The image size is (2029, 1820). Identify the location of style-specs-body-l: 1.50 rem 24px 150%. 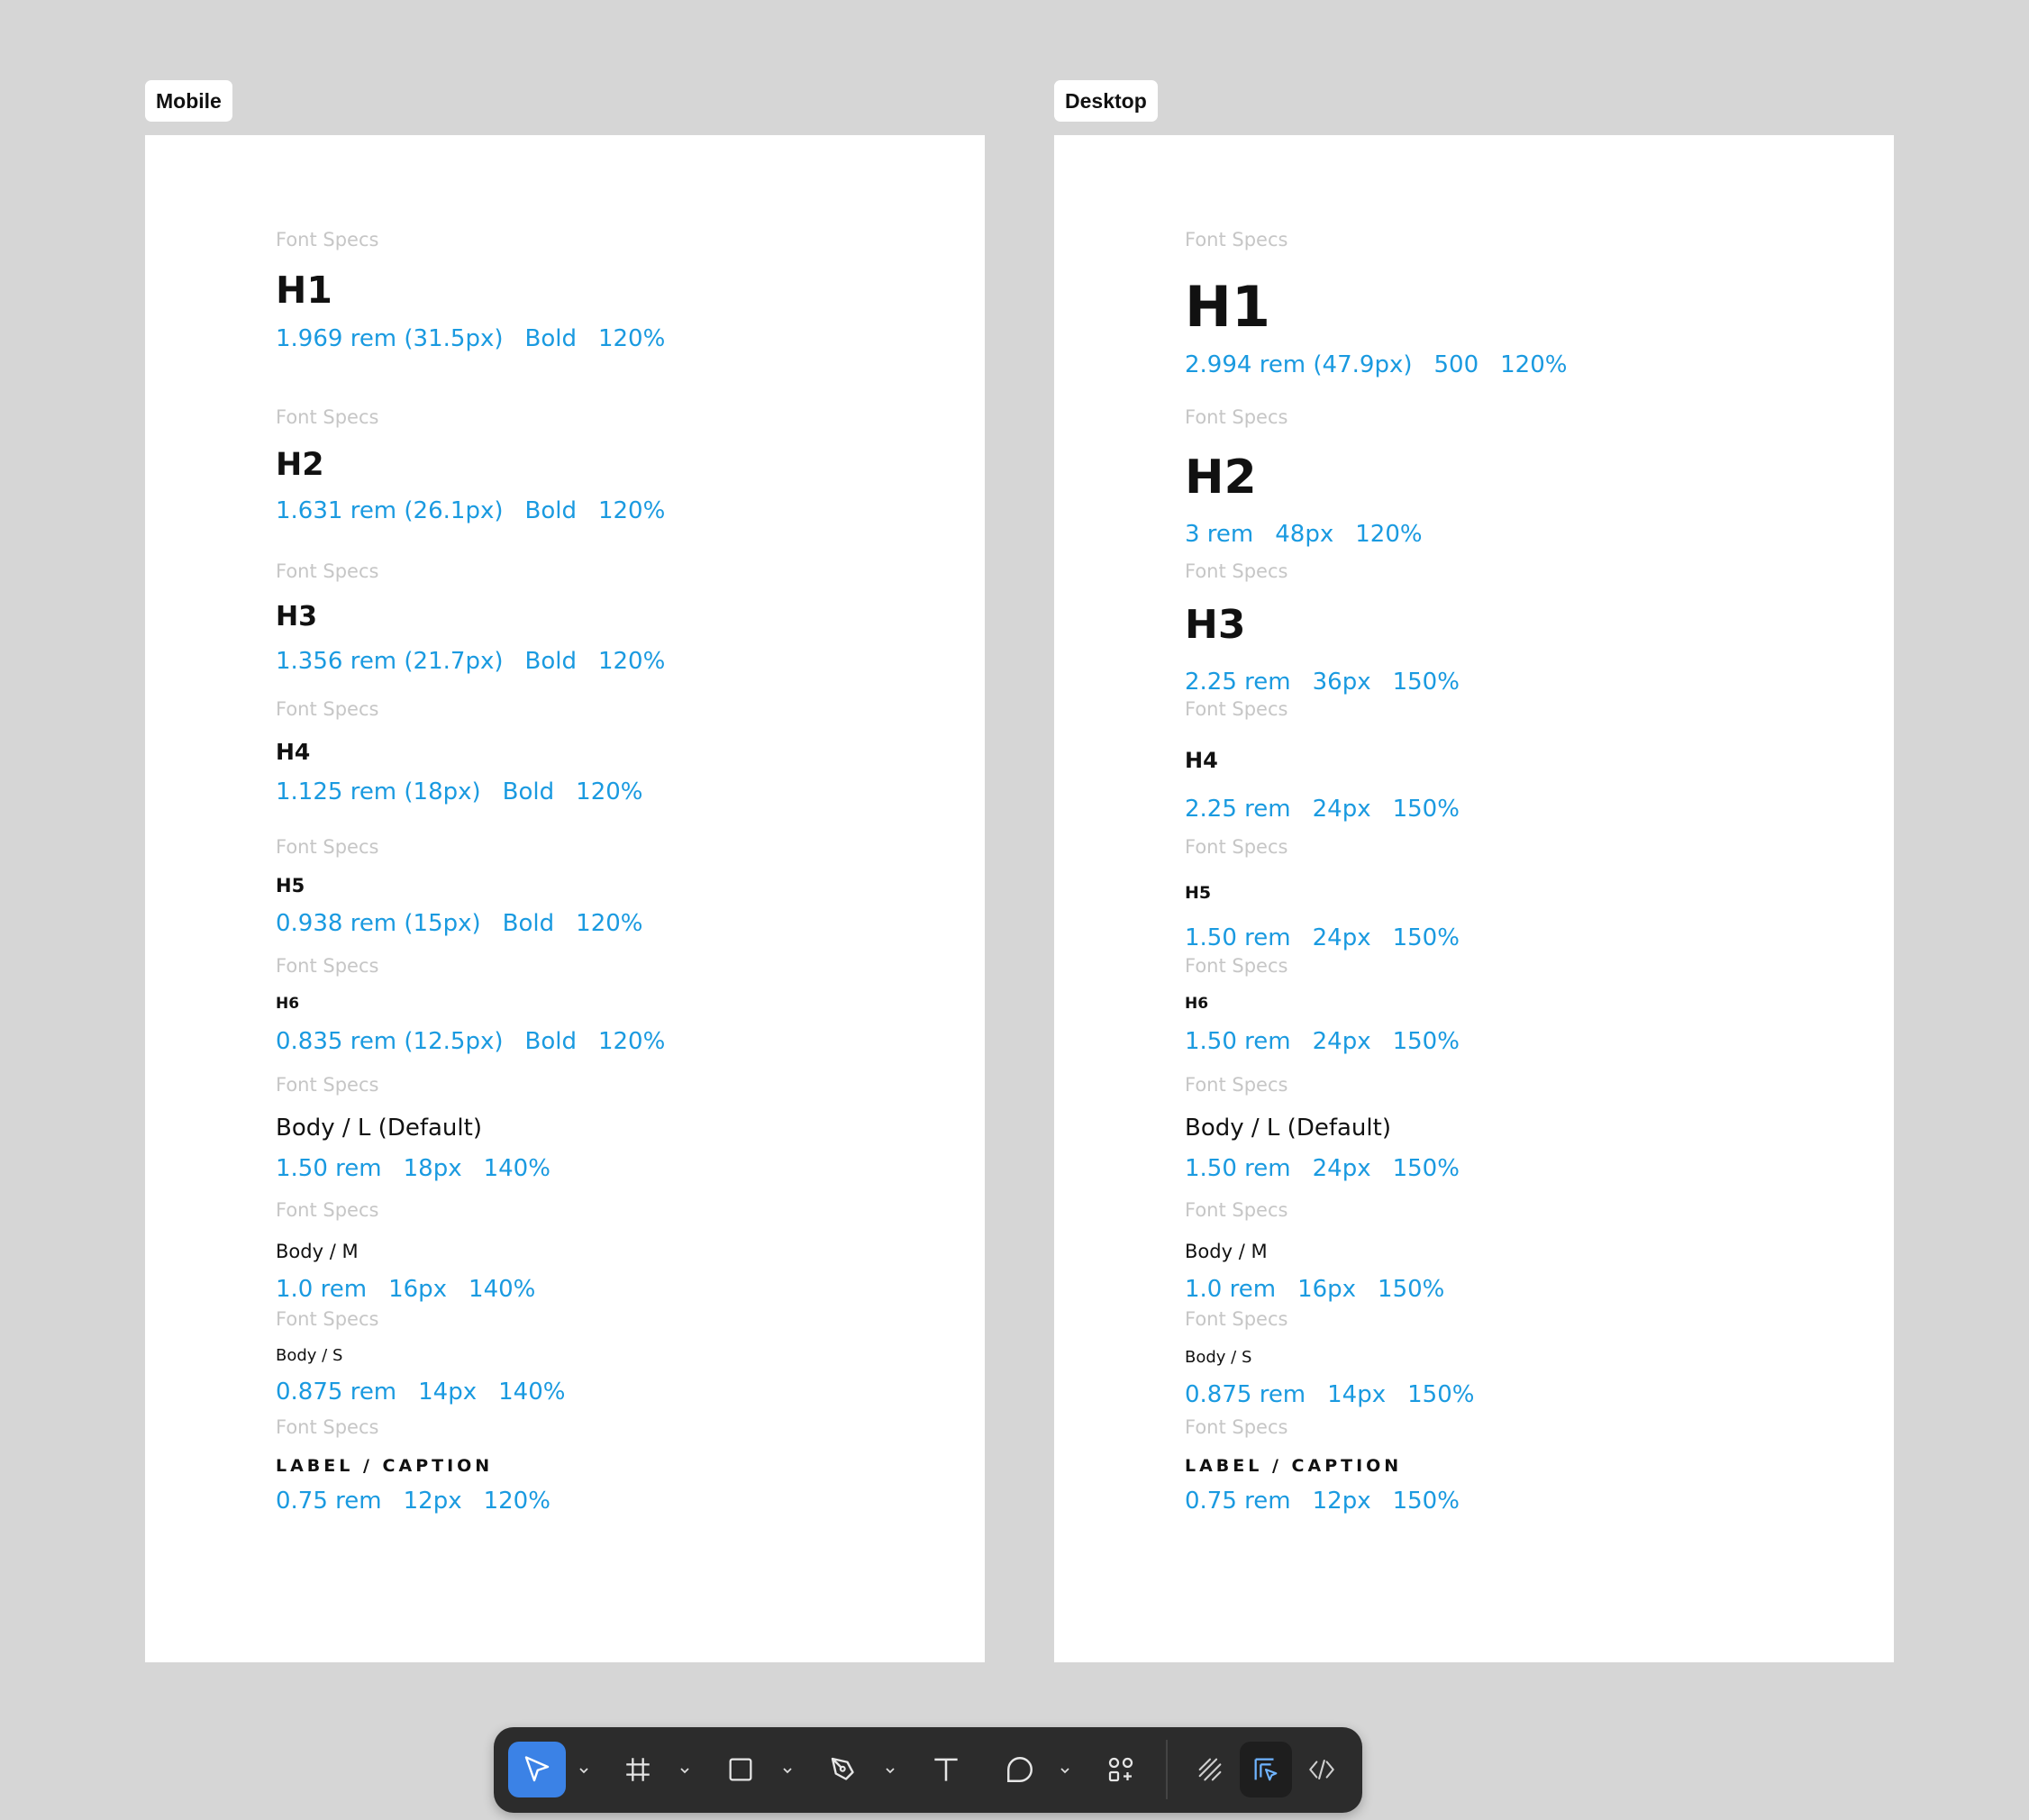
(1322, 1168).